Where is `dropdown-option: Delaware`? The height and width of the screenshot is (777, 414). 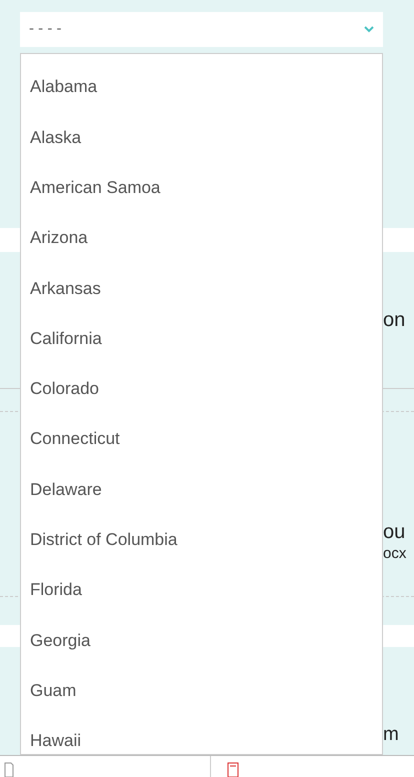 dropdown-option: Delaware is located at coordinates (201, 489).